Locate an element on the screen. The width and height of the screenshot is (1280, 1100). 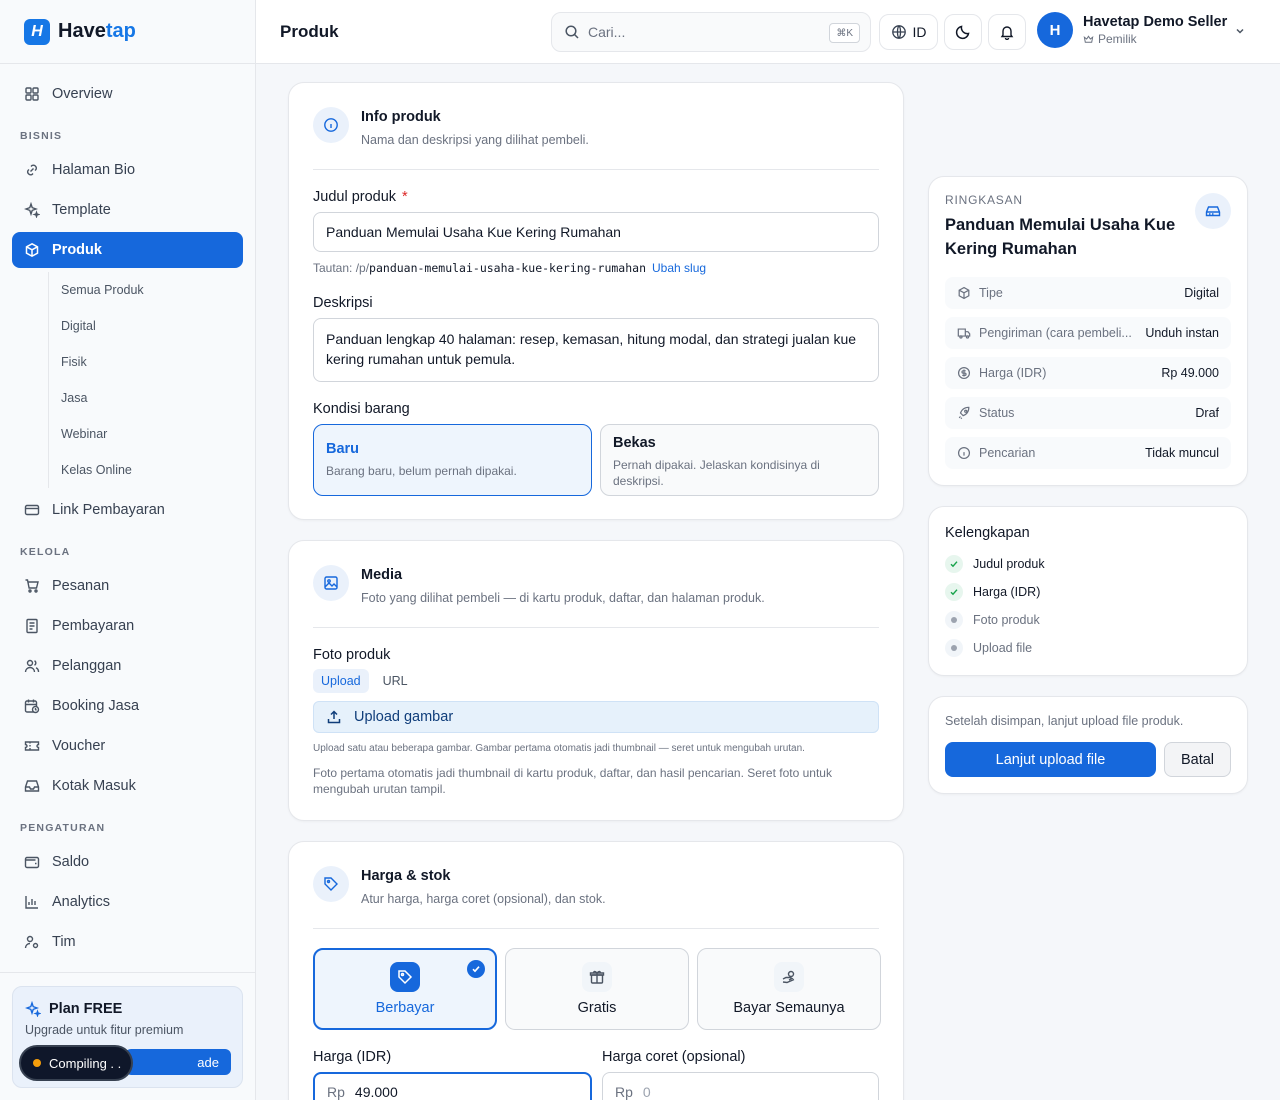
upgrade-button: ade is located at coordinates (178, 1062).